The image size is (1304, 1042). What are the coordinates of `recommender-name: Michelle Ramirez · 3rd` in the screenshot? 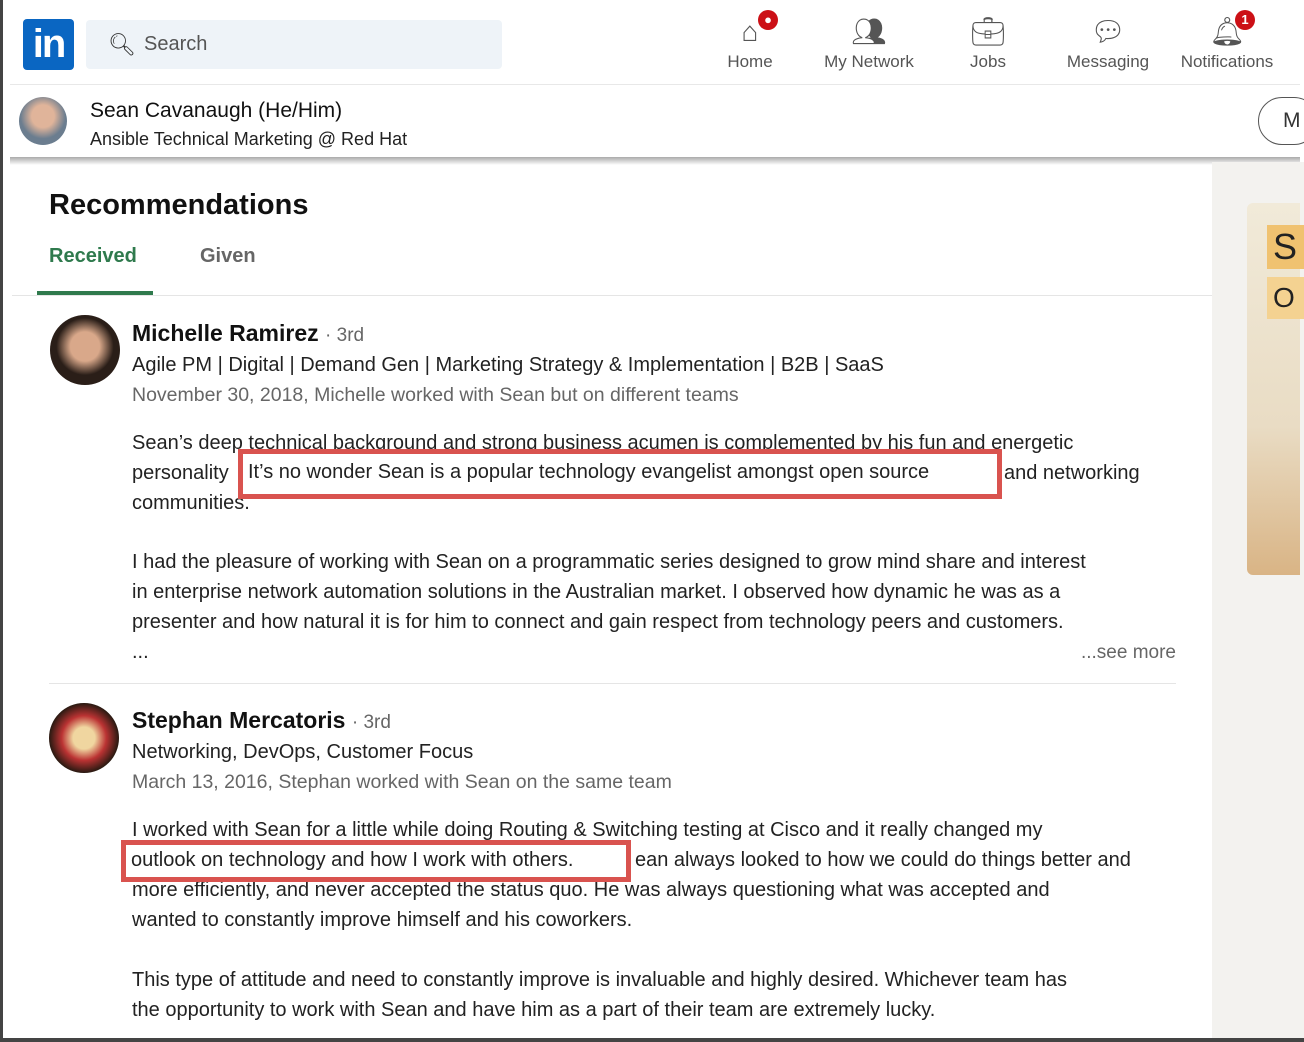 It's located at (248, 333).